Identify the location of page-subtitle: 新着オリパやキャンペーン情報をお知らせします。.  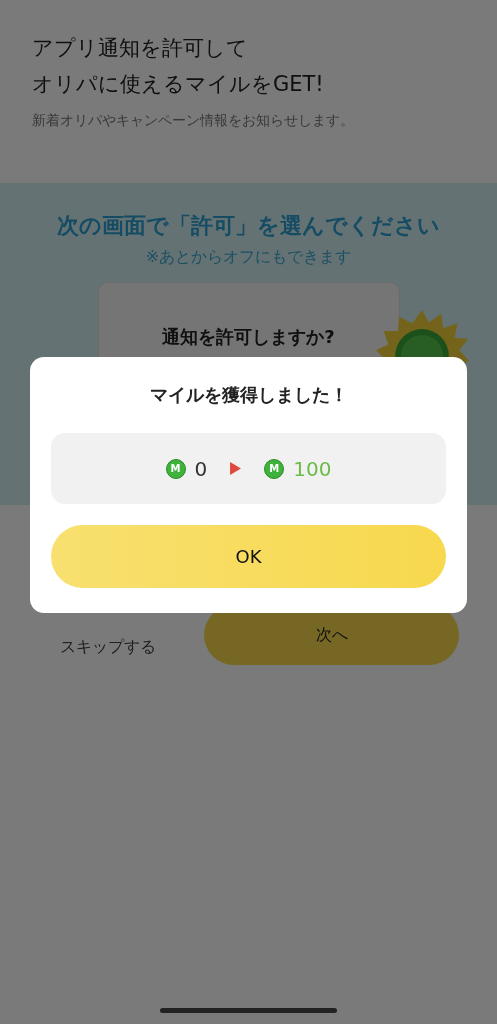
(193, 121).